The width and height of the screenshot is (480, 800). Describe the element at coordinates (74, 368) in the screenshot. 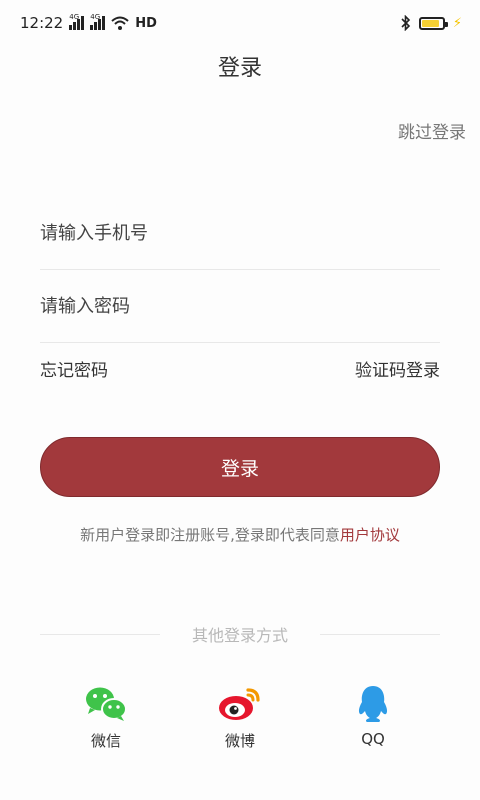

I see `forgot-password-link: 忘记密码` at that location.